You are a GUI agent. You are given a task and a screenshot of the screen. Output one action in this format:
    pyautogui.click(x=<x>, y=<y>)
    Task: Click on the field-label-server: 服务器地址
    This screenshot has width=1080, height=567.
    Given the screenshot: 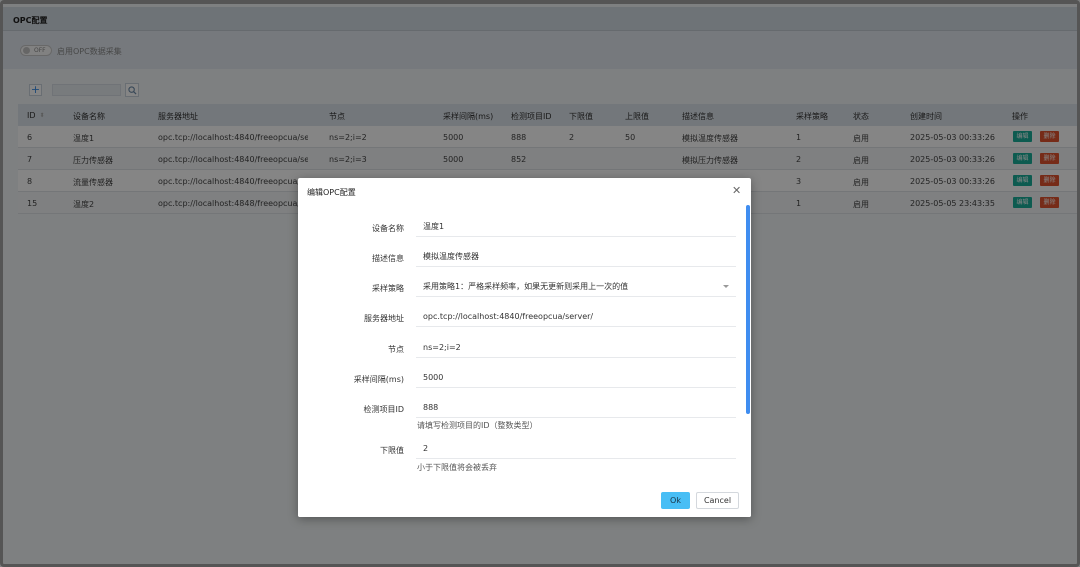 What is the action you would take?
    pyautogui.click(x=384, y=318)
    